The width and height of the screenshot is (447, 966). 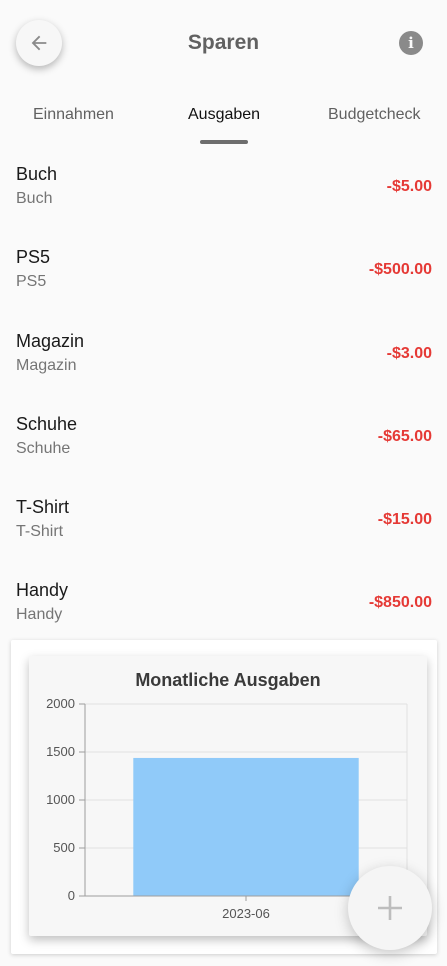 I want to click on item-amount: -$15.00, so click(x=404, y=520).